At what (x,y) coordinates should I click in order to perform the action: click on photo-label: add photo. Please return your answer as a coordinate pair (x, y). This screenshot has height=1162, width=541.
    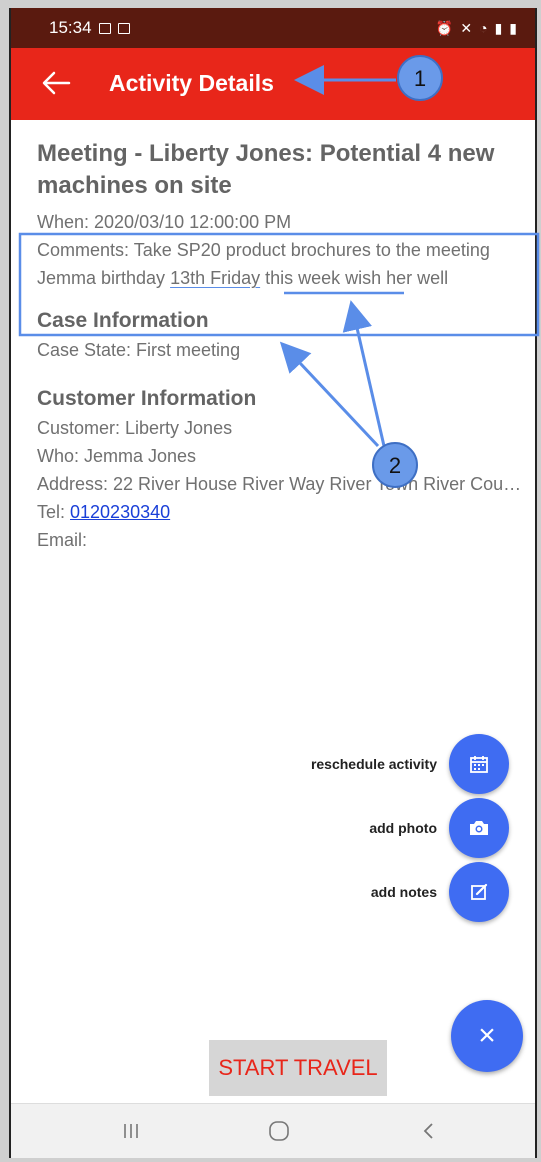
    Looking at the image, I should click on (403, 828).